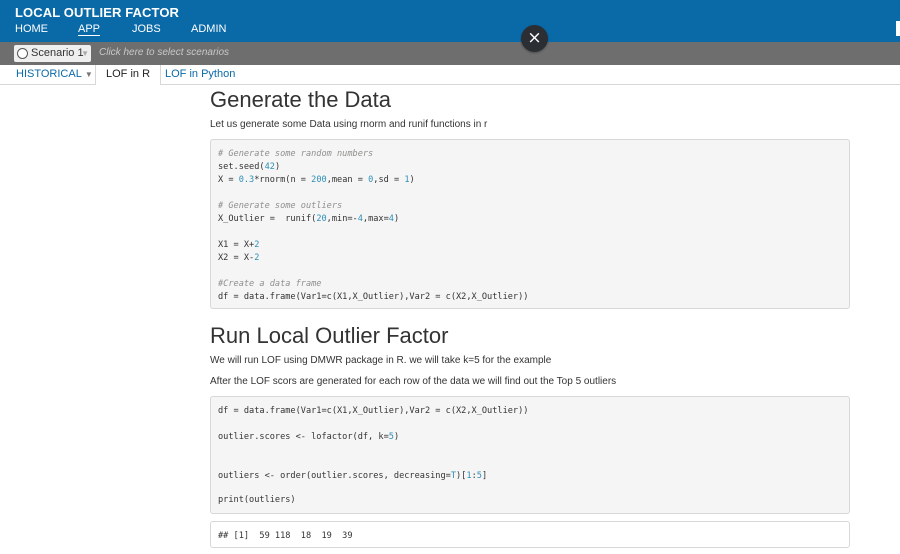 Image resolution: width=900 pixels, height=554 pixels. I want to click on tab-historical: HISTORICAL ▼, so click(54, 74).